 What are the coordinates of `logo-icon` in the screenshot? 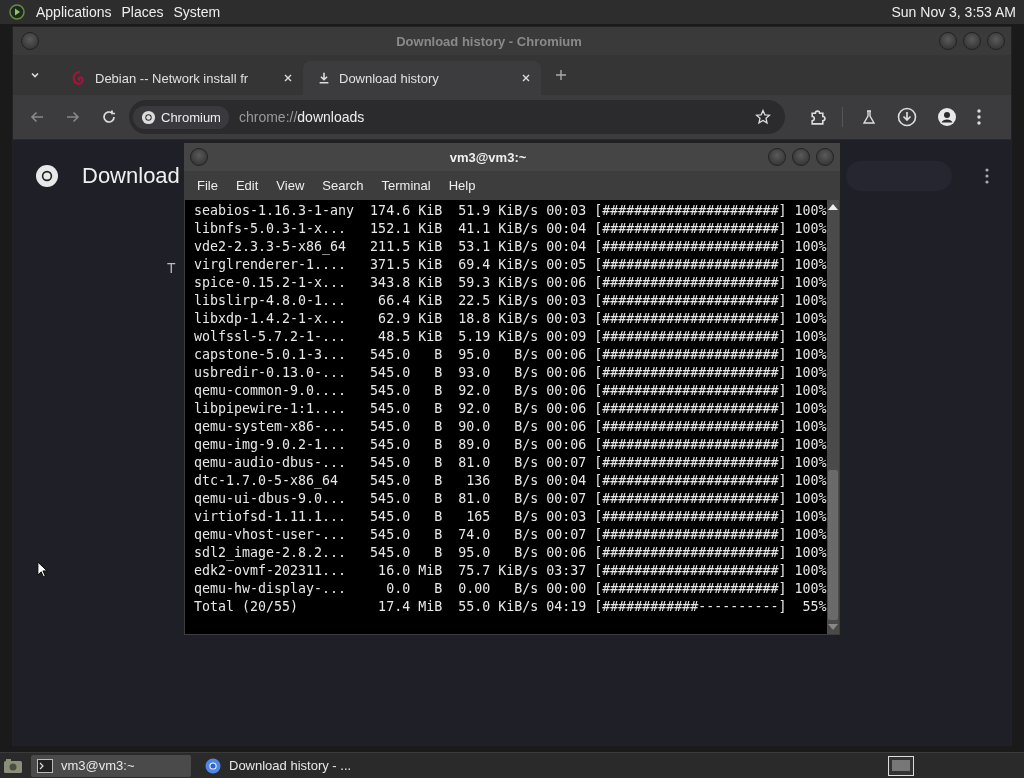 It's located at (17, 12).